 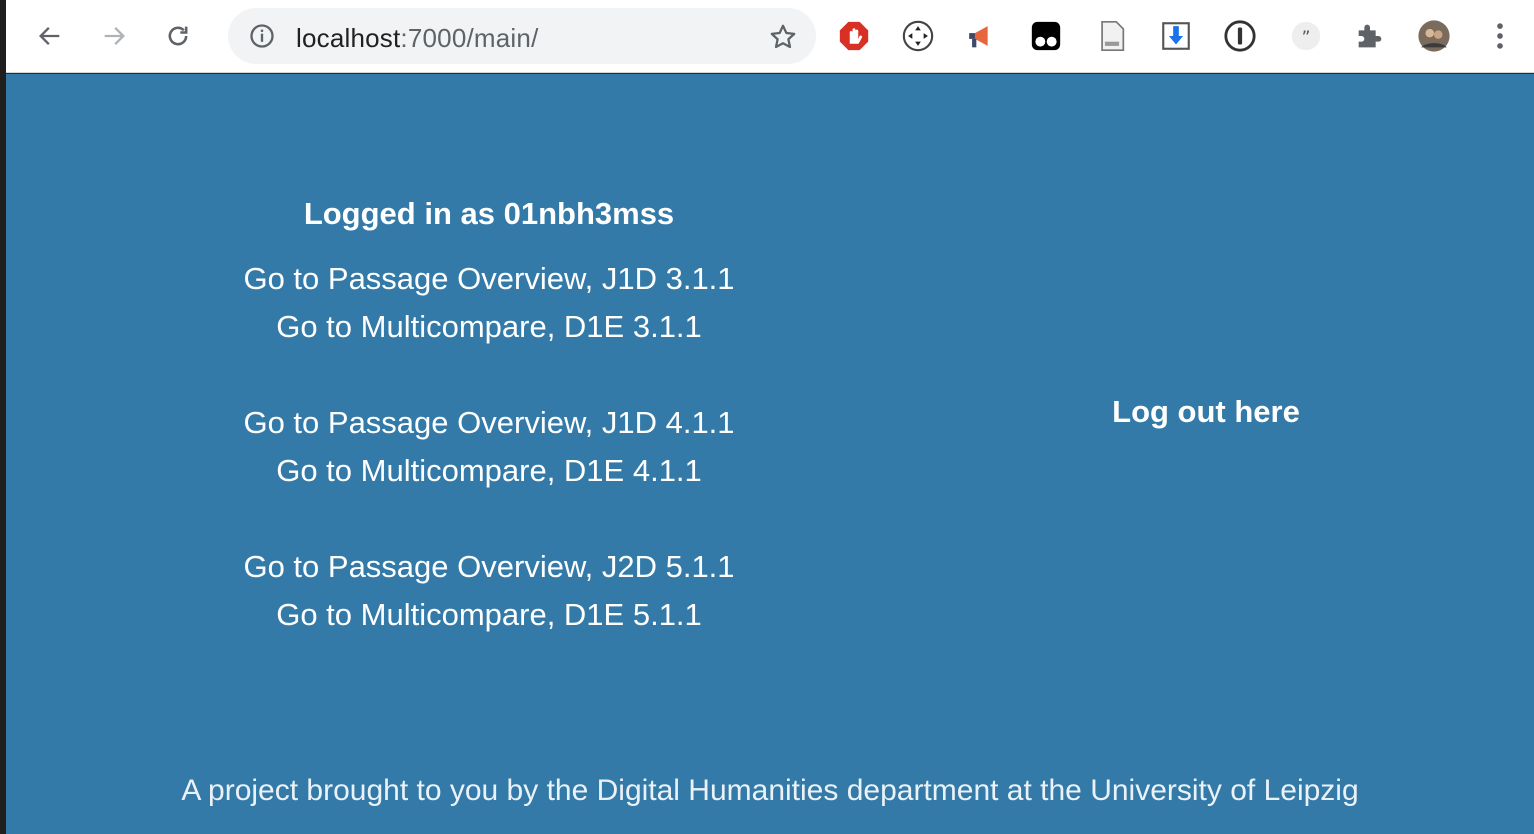 I want to click on url-text: localhost:7000/main/, so click(x=417, y=38).